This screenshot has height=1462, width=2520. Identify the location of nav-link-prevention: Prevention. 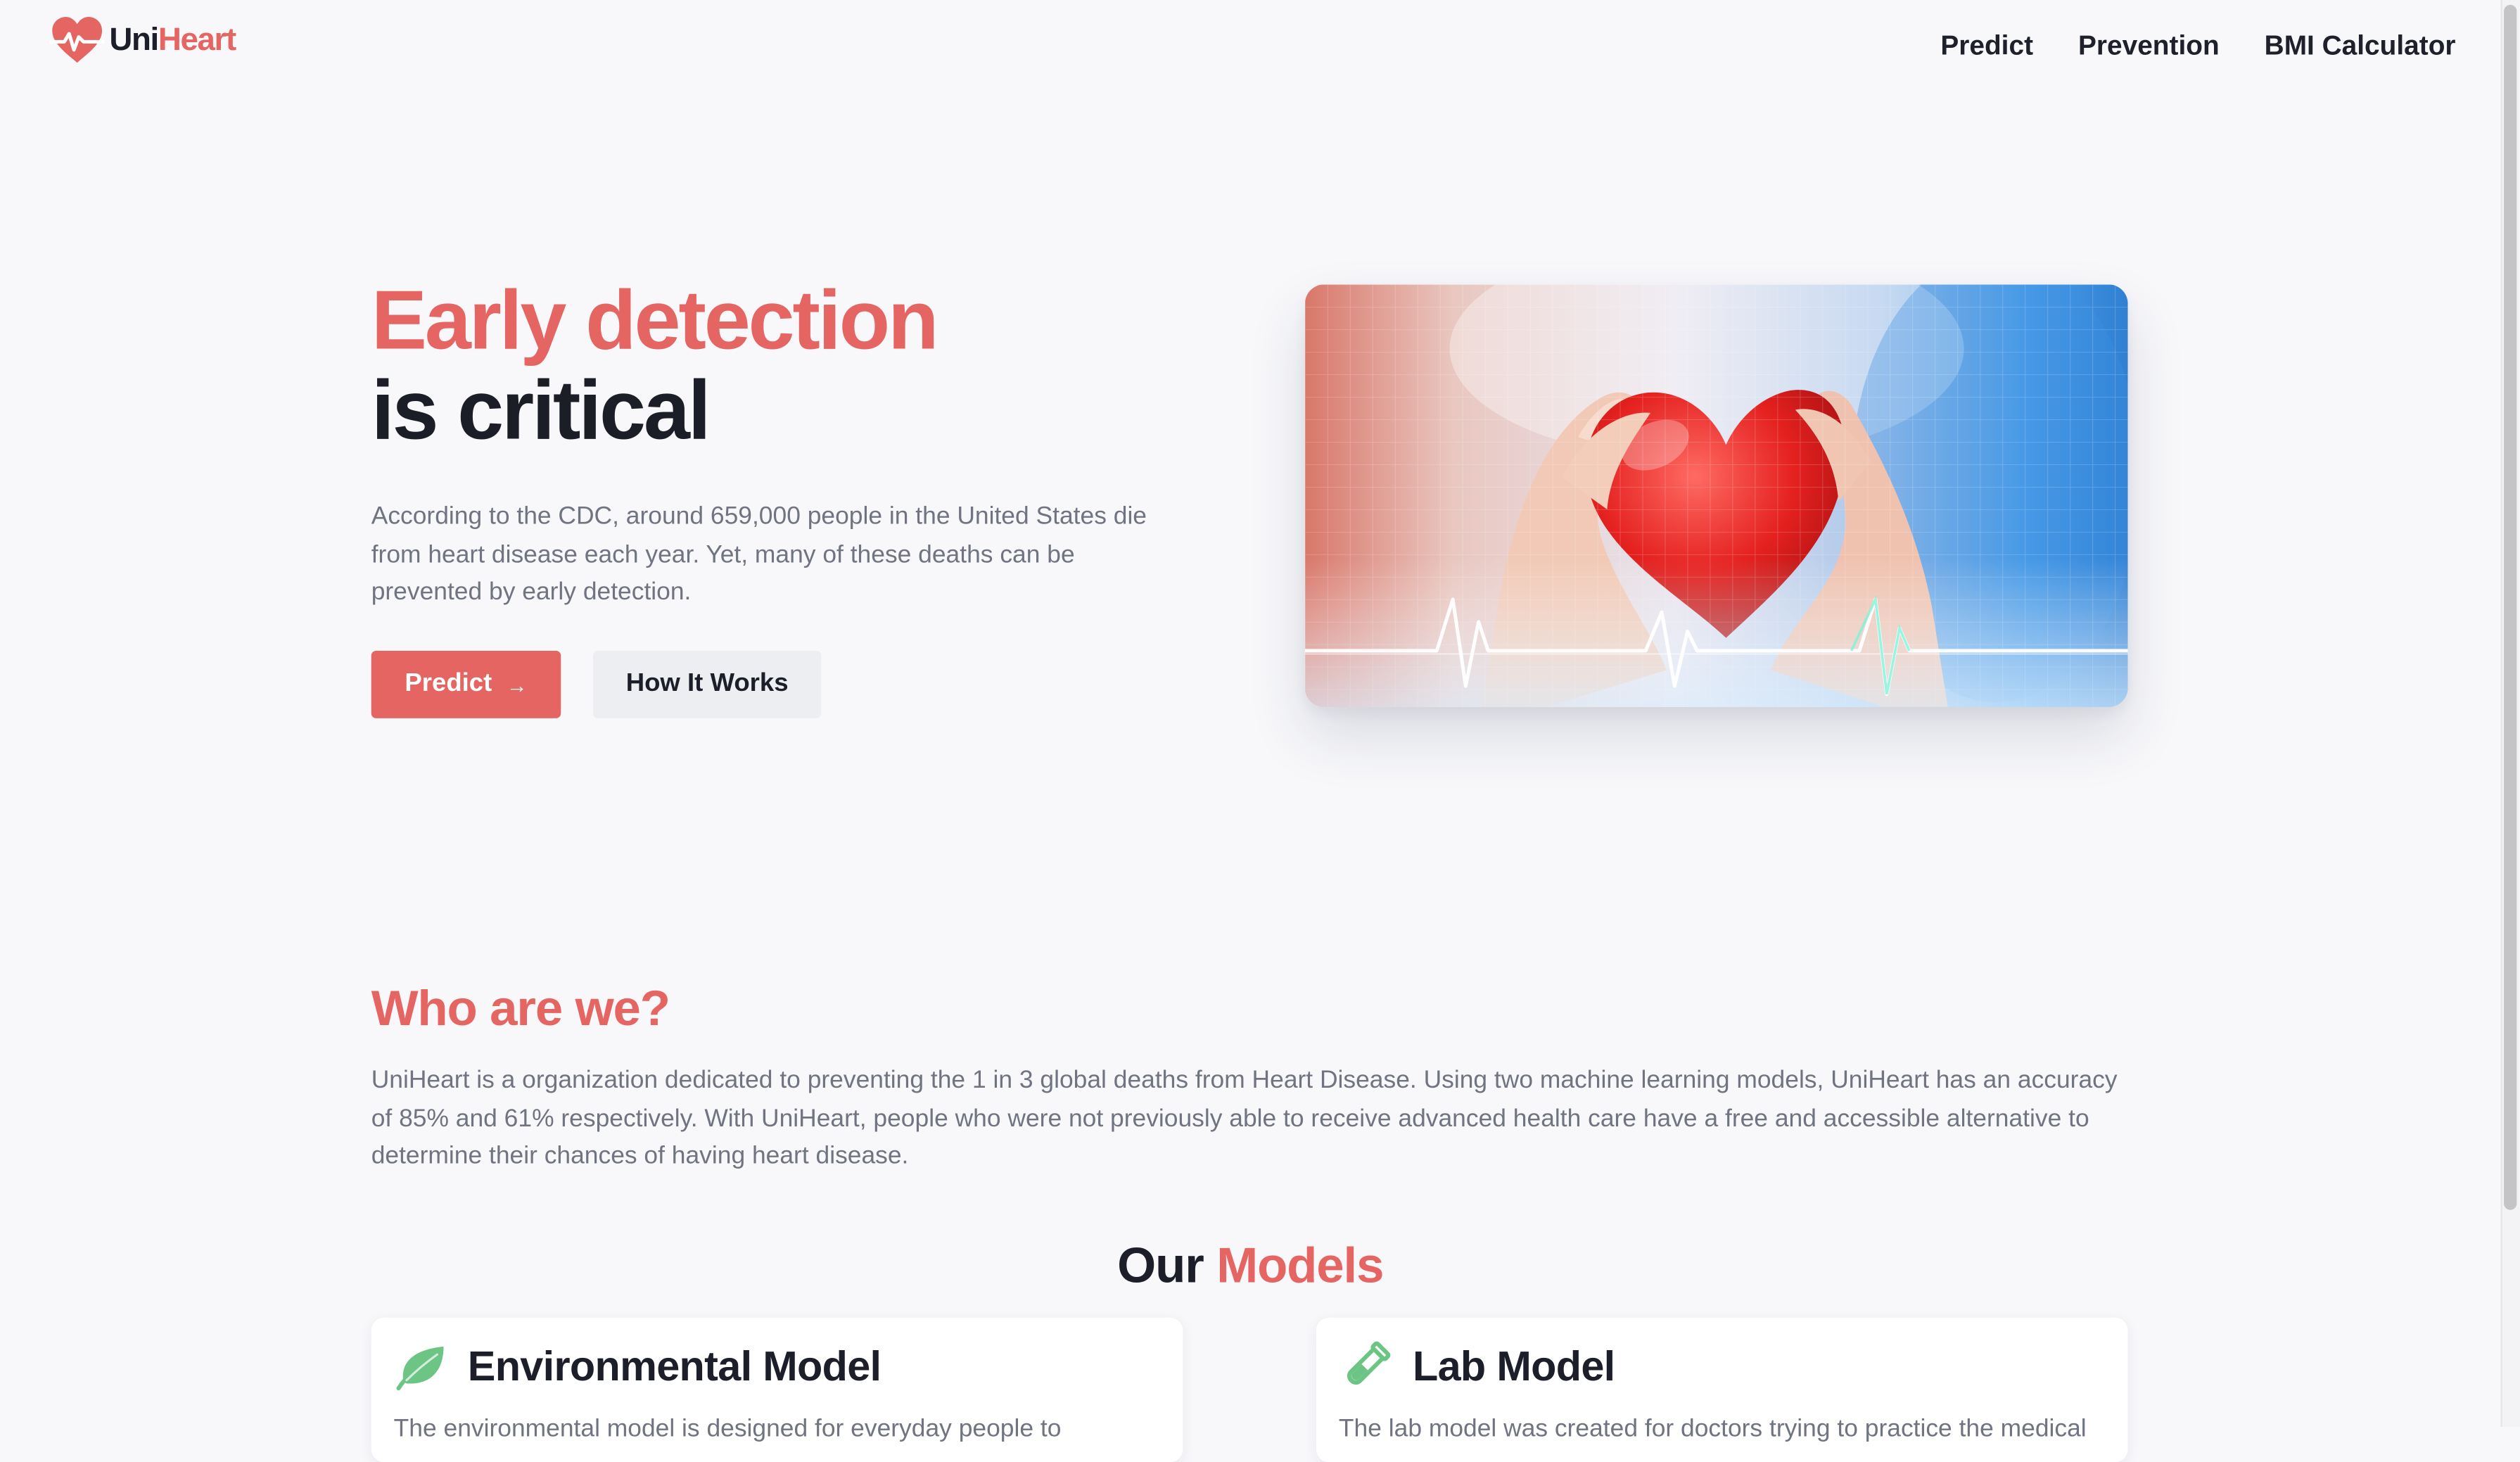
(2149, 46).